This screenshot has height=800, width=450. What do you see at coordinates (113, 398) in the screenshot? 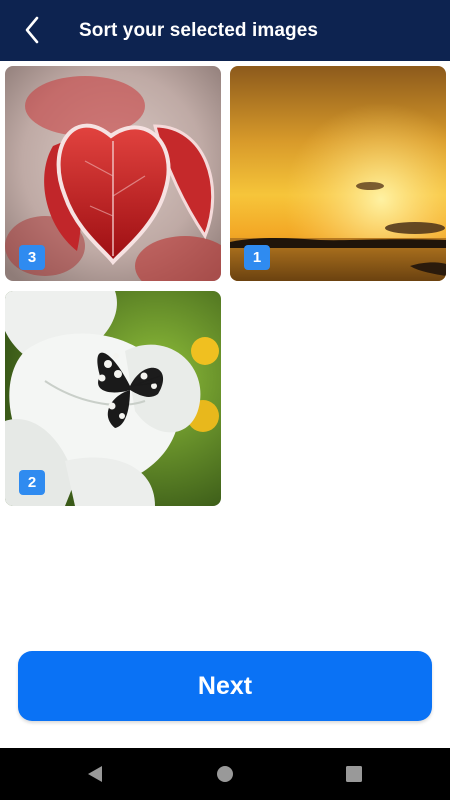
I see `image-tile-butterfly: 2` at bounding box center [113, 398].